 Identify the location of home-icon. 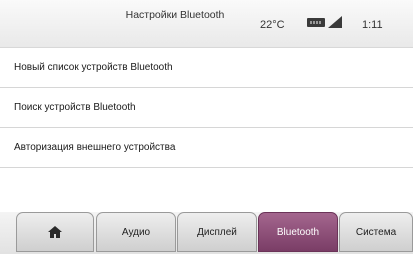
(55, 232).